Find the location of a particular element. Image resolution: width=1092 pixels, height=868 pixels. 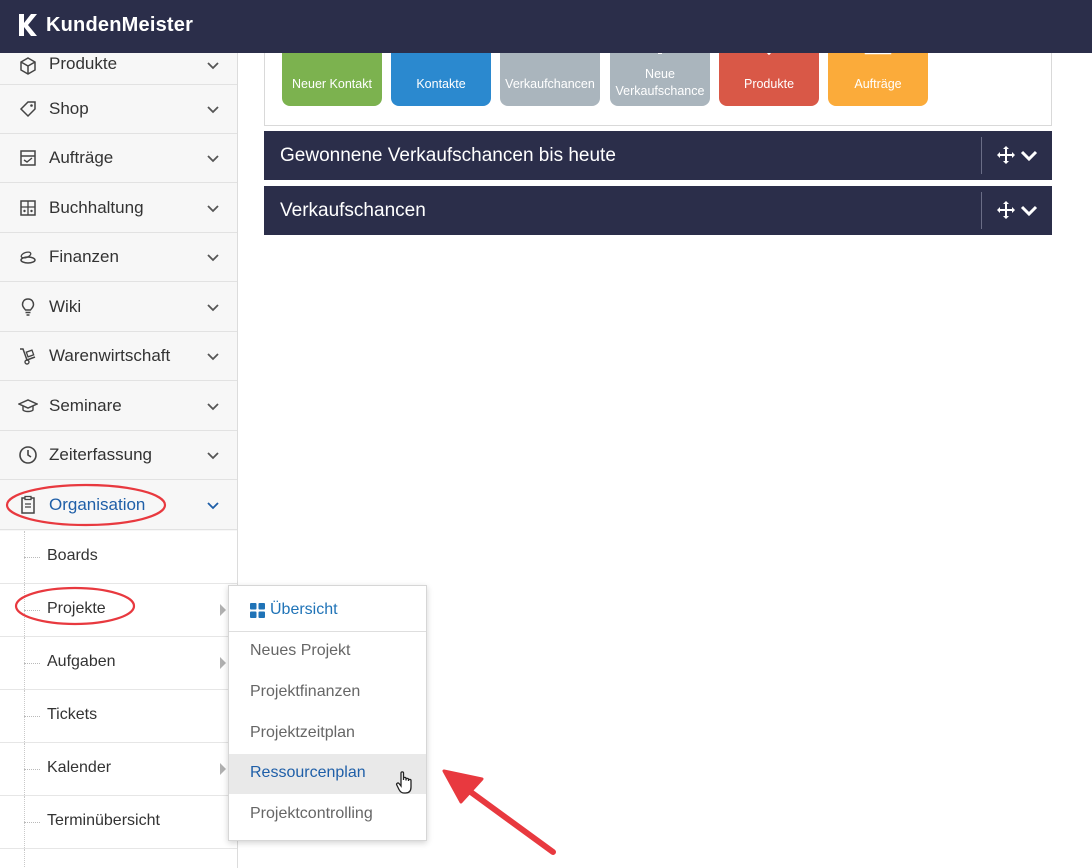

tile-label: Verkaufchancen is located at coordinates (550, 84).